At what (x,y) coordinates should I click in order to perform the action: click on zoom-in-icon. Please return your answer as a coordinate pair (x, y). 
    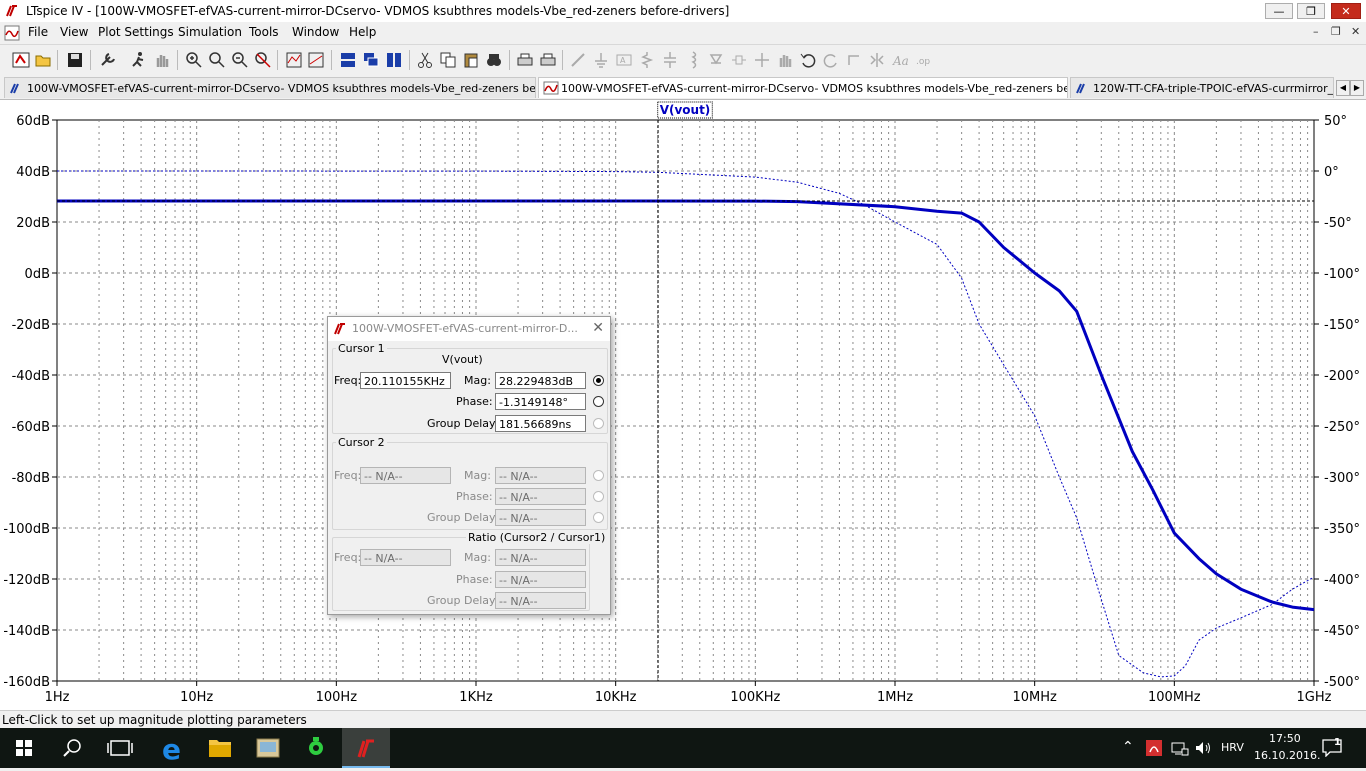
    Looking at the image, I should click on (194, 60).